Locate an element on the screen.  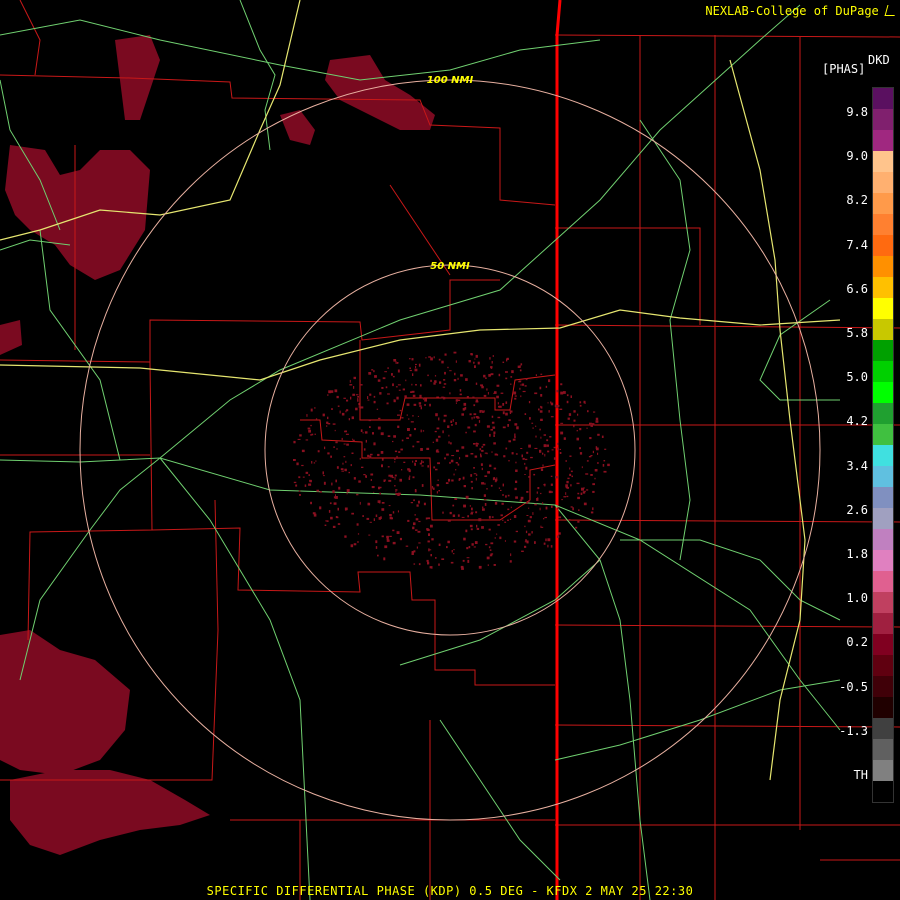
ground-clutter is located at coordinates (451, 460).